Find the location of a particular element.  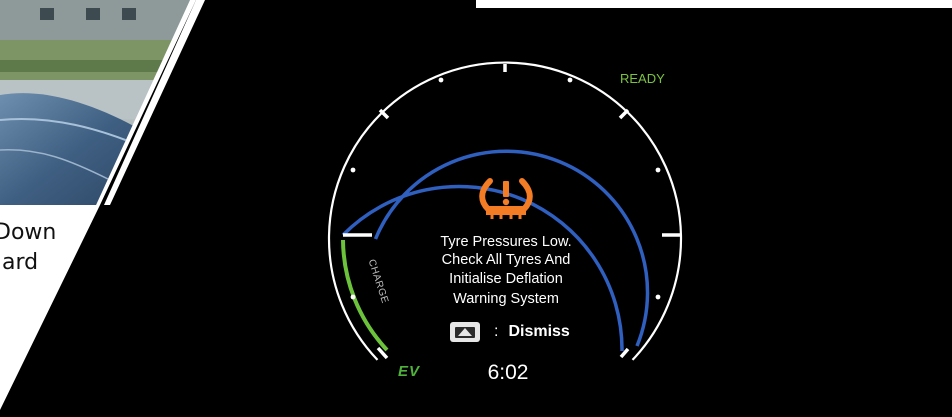

caption-line-2: ard is located at coordinates (20, 262).